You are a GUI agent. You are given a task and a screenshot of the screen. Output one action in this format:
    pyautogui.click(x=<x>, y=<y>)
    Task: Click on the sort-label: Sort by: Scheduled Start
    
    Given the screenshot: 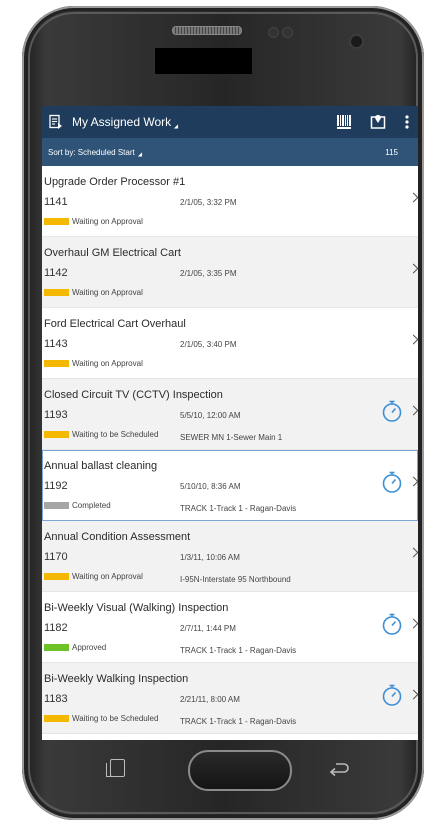 What is the action you would take?
    pyautogui.click(x=96, y=153)
    